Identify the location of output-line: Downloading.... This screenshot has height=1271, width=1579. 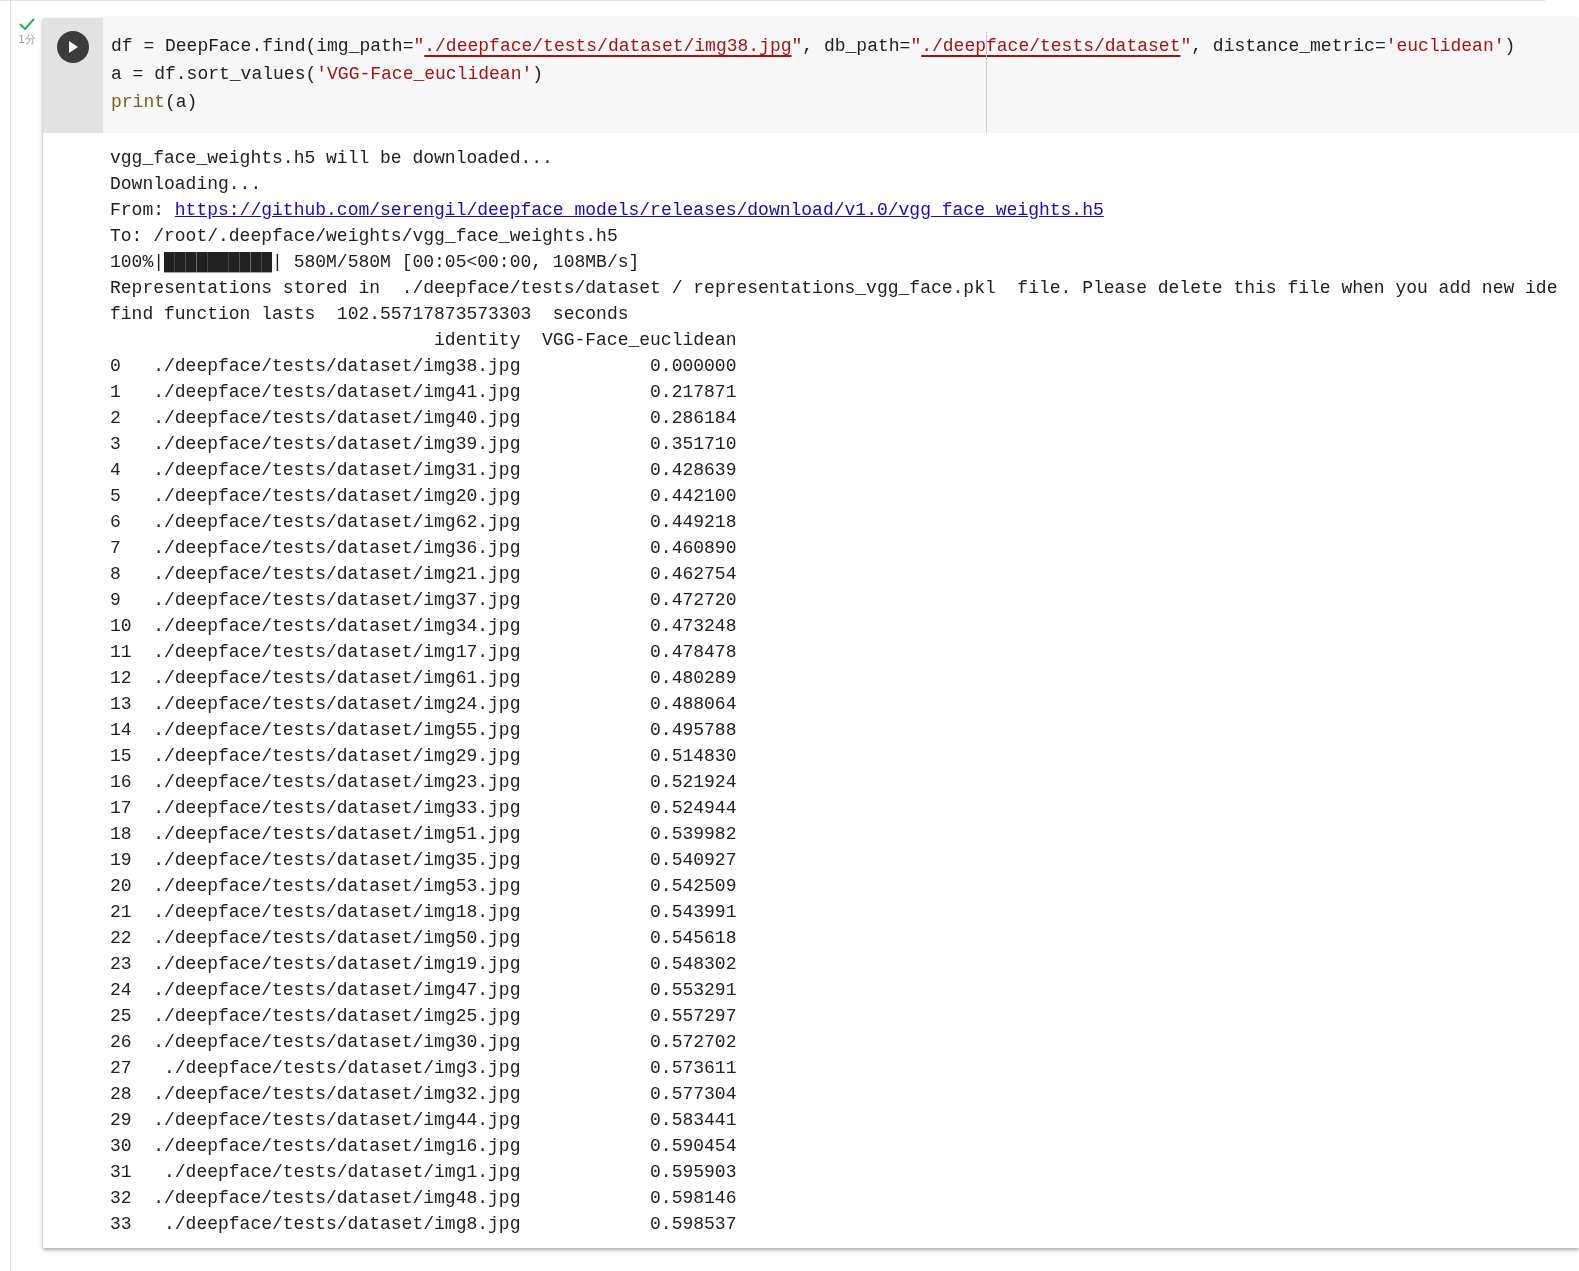
(186, 184).